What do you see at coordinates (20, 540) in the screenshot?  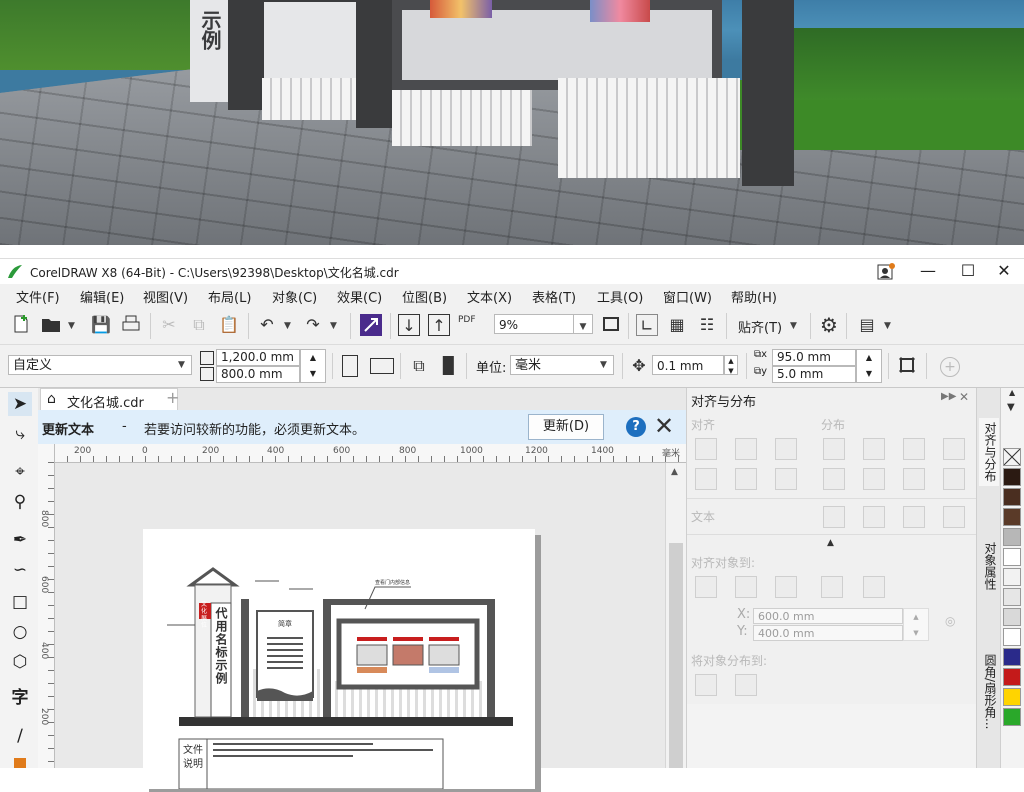 I see `freehand-tool-icon: ✒` at bounding box center [20, 540].